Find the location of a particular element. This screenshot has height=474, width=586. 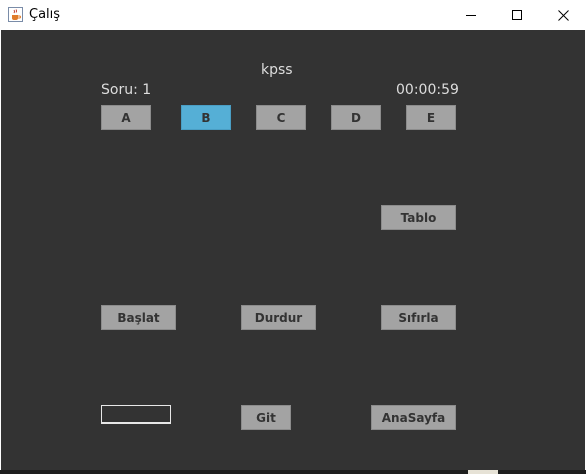

taskbar-edge is located at coordinates (293, 472).